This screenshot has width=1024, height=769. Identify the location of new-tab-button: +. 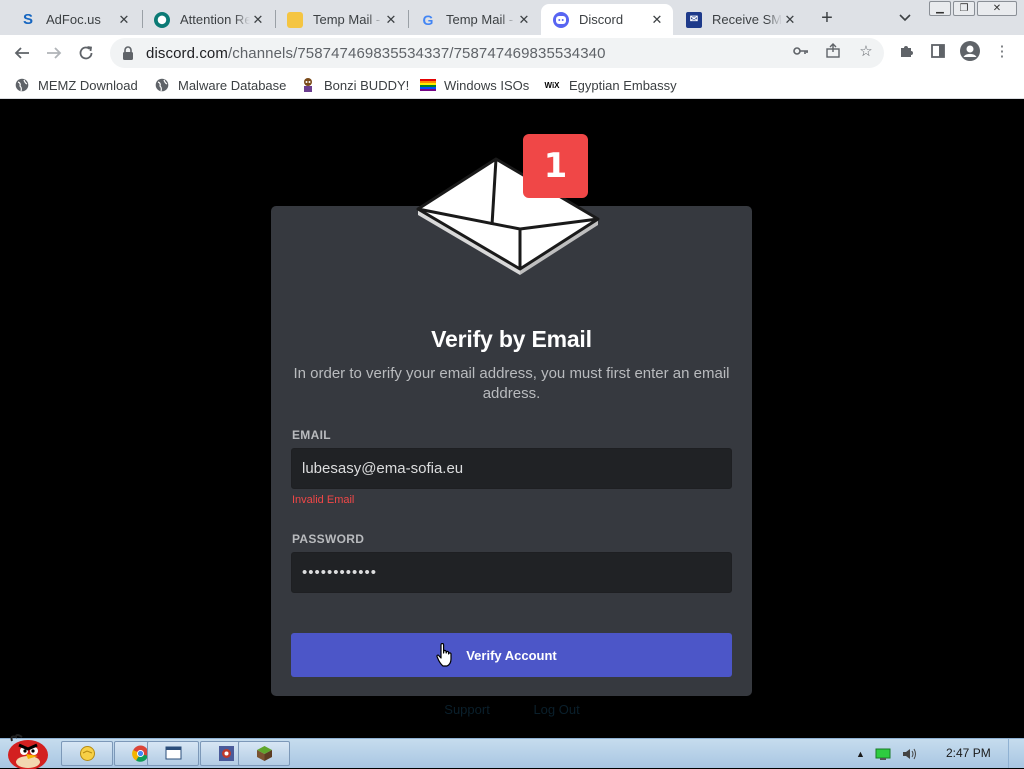
(827, 18).